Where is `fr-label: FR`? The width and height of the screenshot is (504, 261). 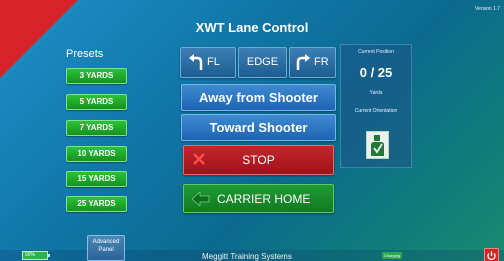
fr-label: FR is located at coordinates (321, 62).